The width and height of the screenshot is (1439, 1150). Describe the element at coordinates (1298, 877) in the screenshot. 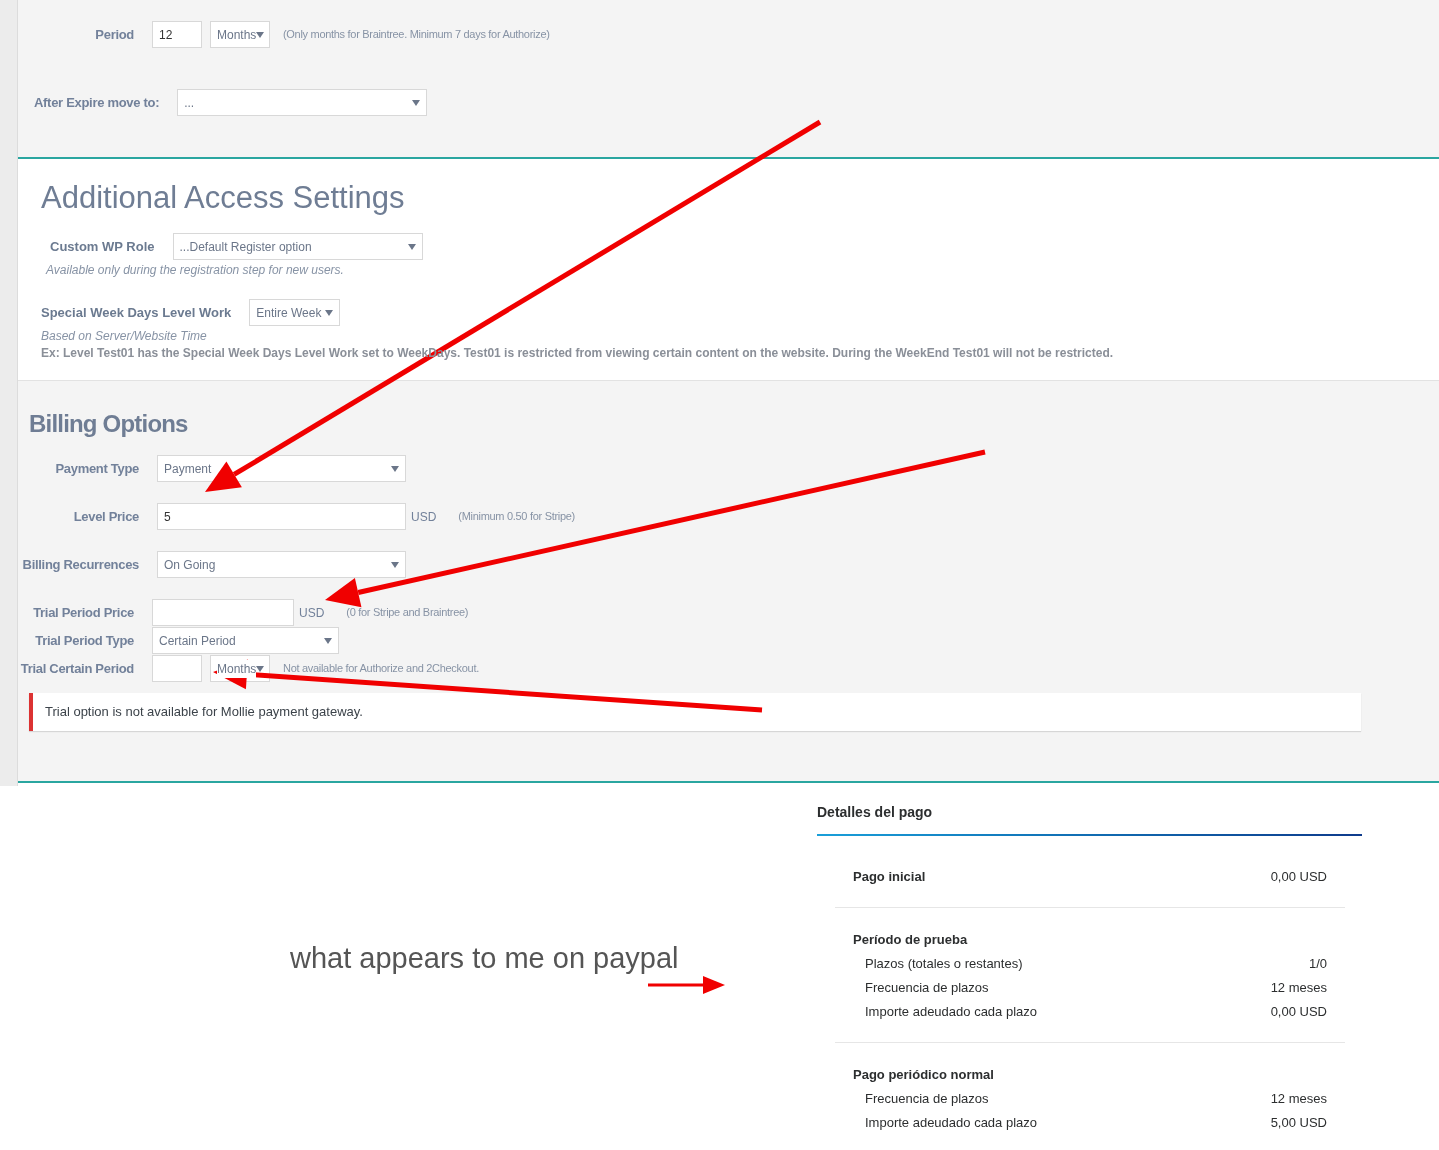

I see `amount-text: 0,00 USD` at that location.